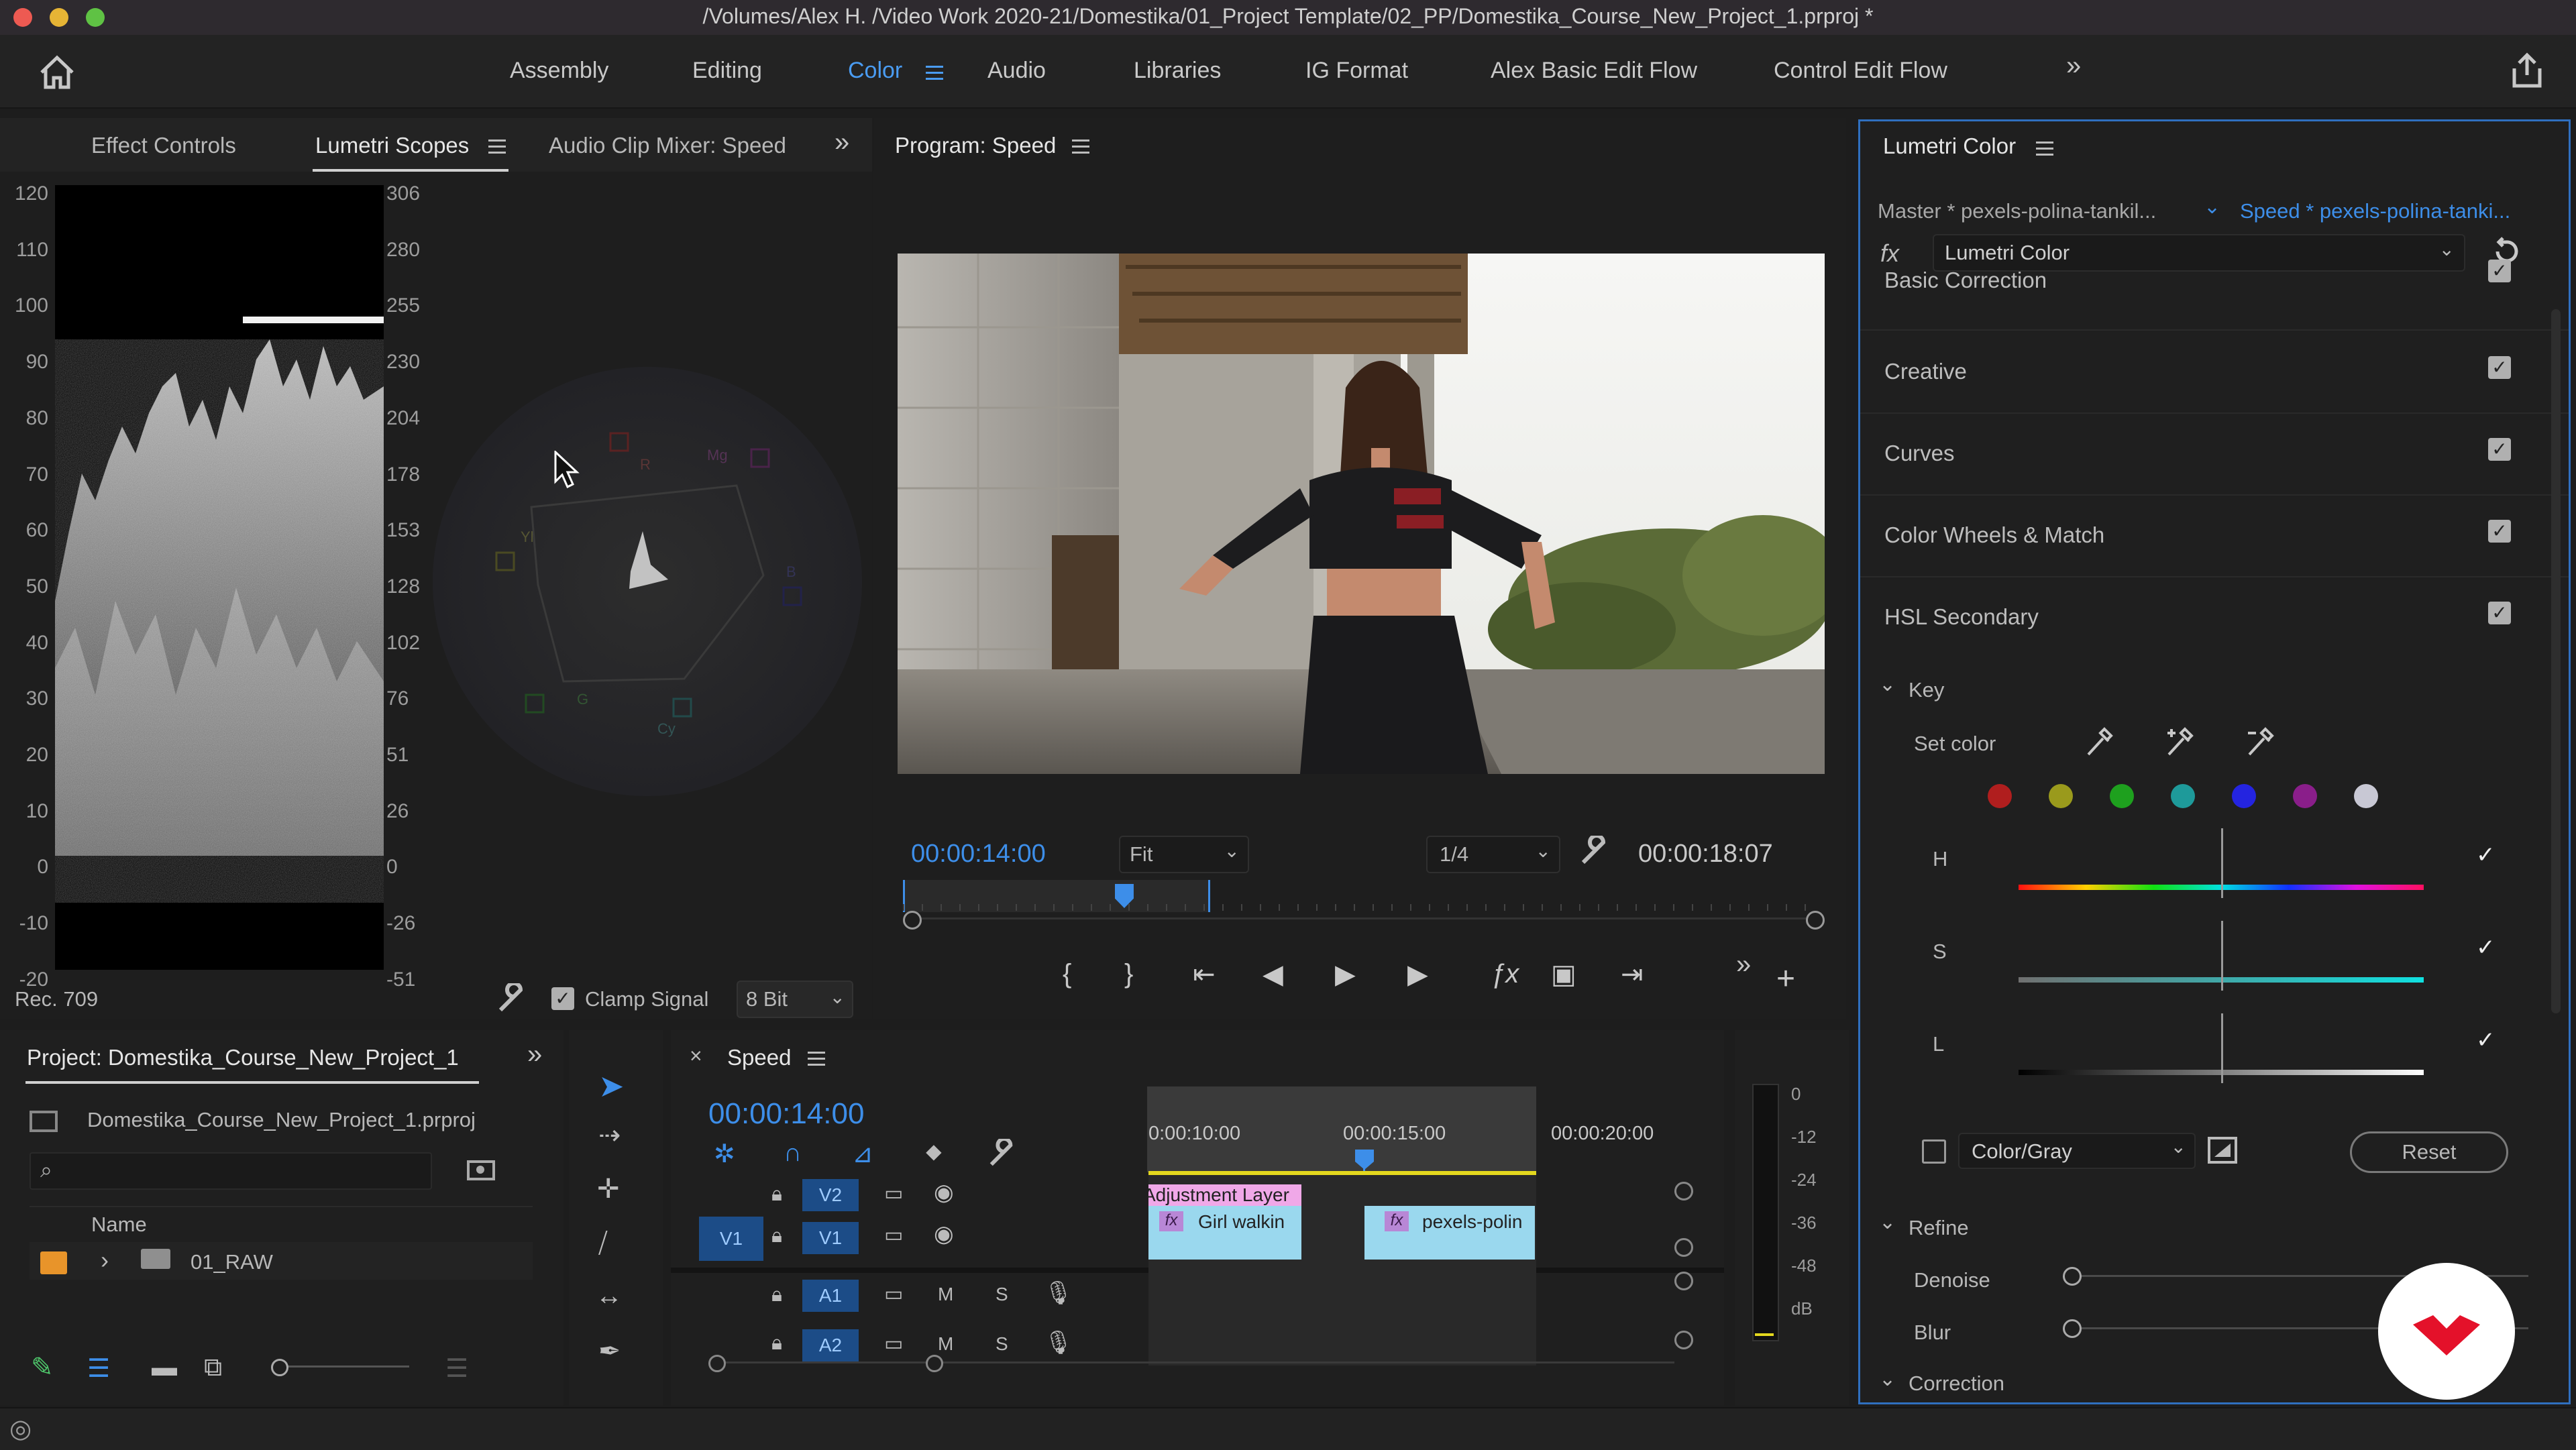 This screenshot has width=2576, height=1450. I want to click on zoom-dropdown: Fit ⌄, so click(1184, 854).